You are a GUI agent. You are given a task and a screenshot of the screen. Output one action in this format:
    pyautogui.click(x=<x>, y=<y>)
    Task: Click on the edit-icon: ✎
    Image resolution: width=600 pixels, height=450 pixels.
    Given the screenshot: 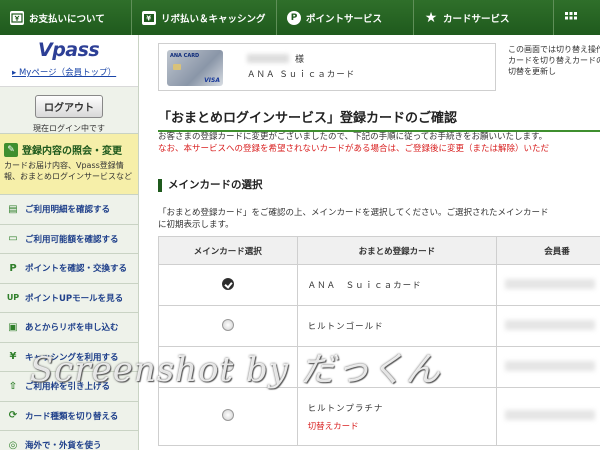 What is the action you would take?
    pyautogui.click(x=11, y=149)
    